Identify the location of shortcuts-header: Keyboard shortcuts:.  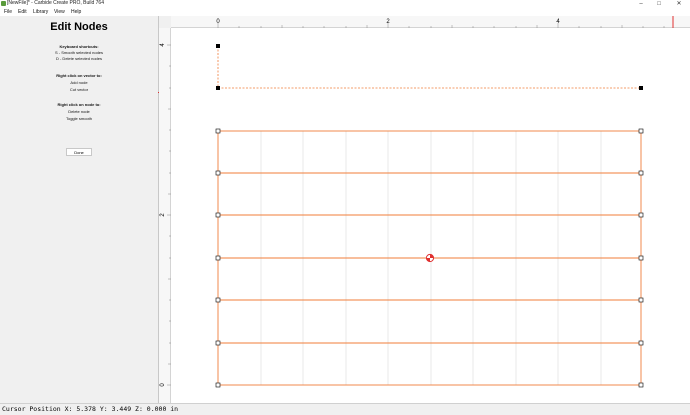
(79, 46).